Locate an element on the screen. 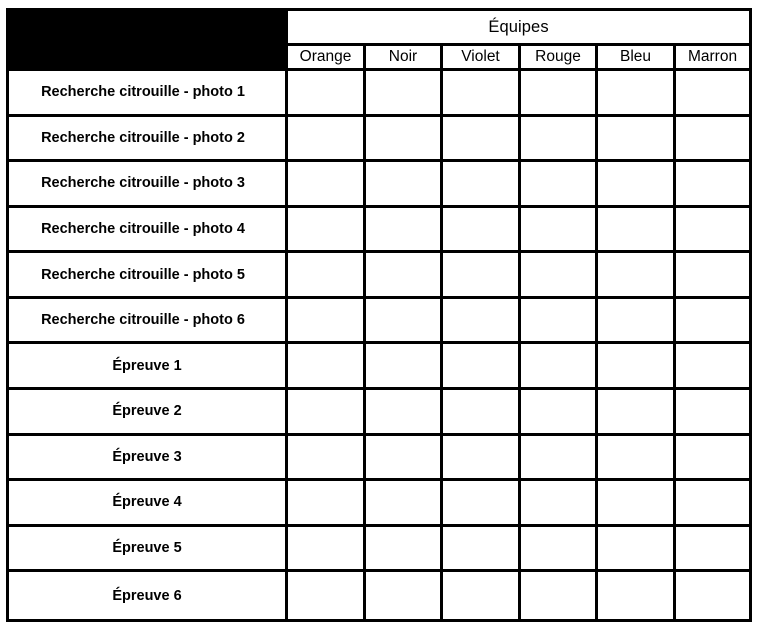  score-cell-r3-c2 is located at coordinates (401, 182).